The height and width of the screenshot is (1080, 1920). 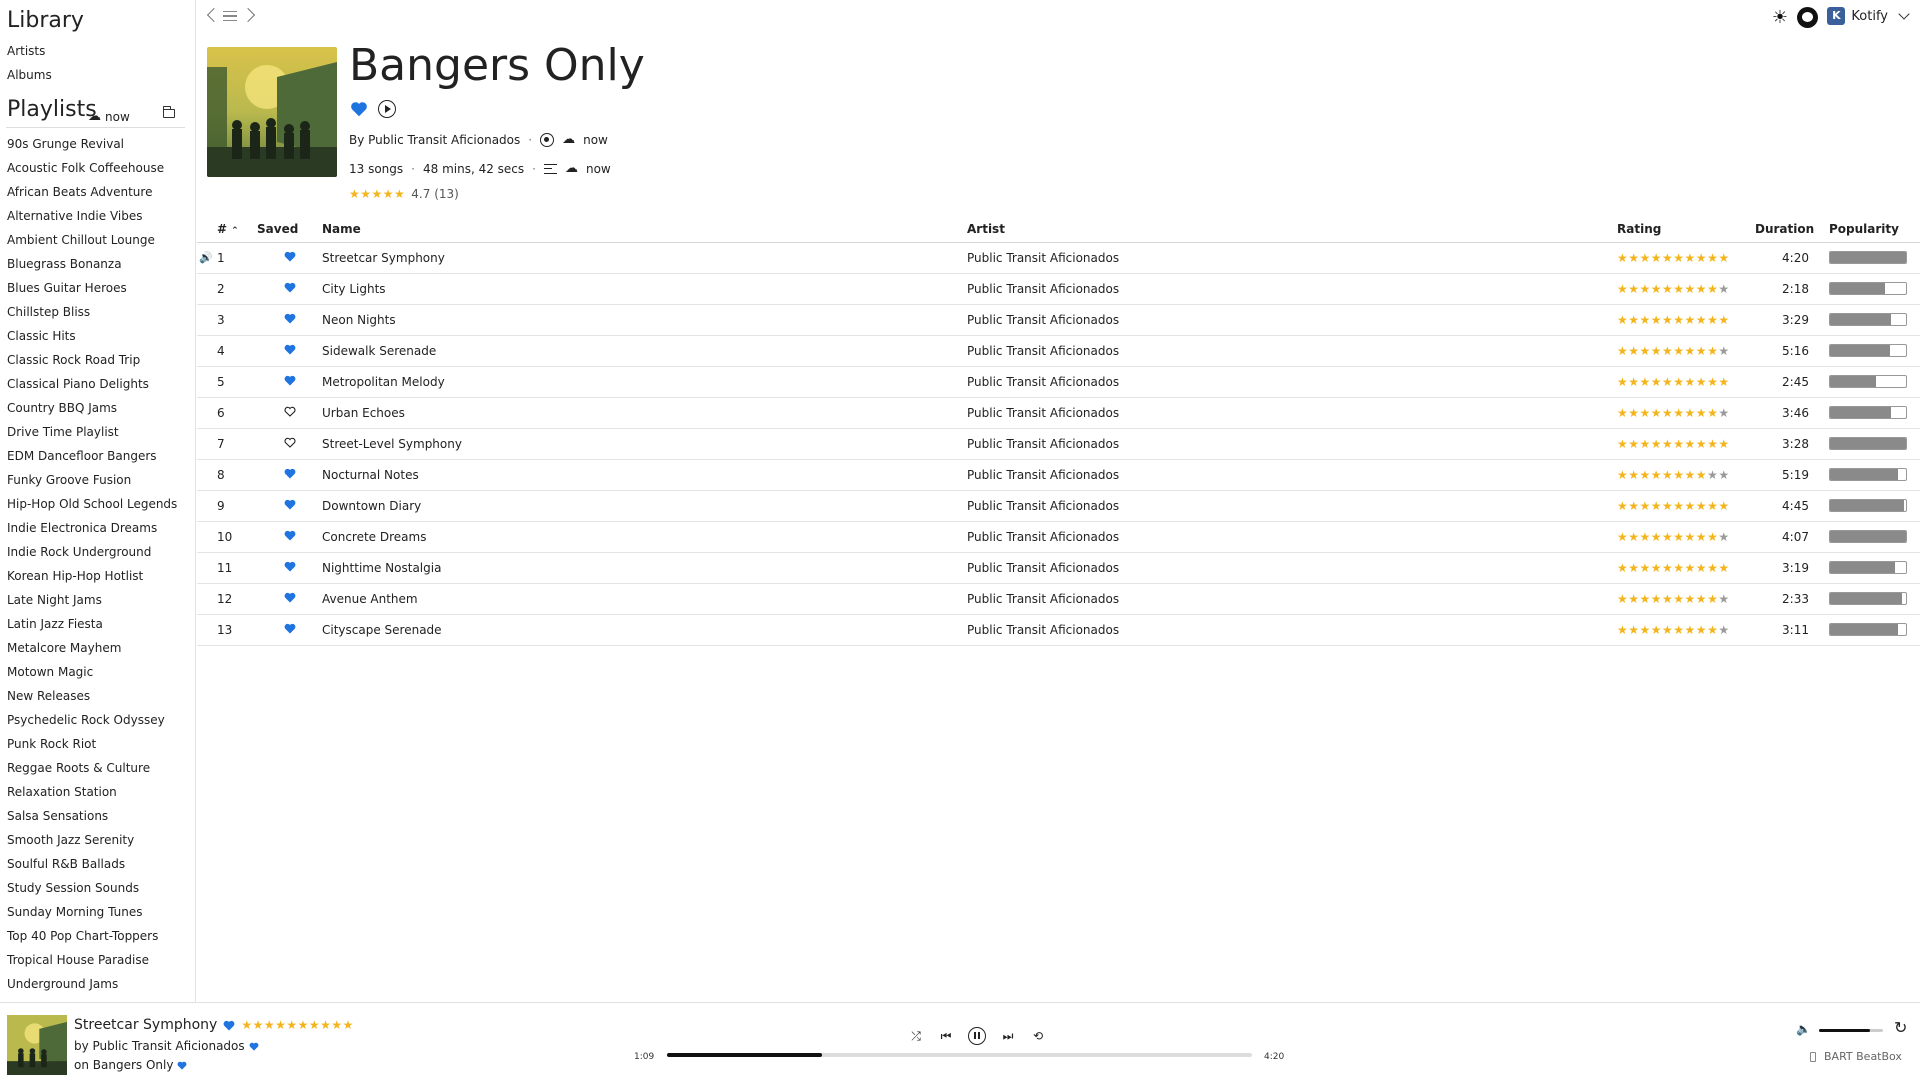 I want to click on sidebar-playlist-item: Relaxation Station, so click(x=97, y=792).